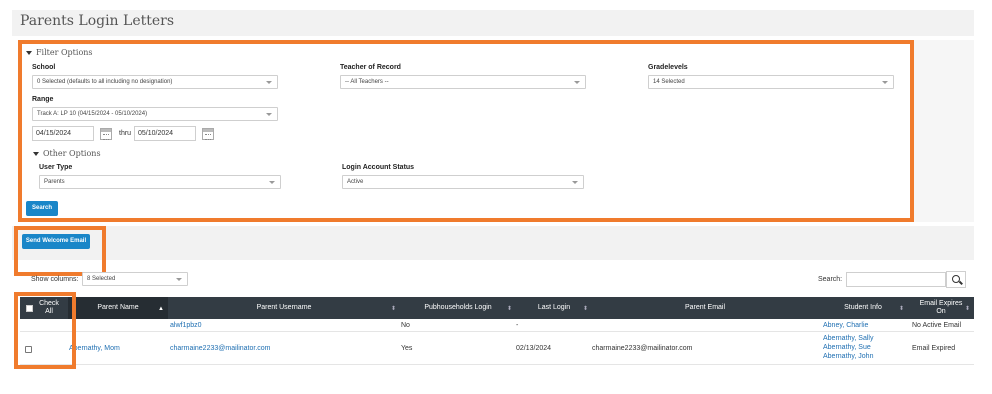  Describe the element at coordinates (517, 325) in the screenshot. I see `last-login-cell: -` at that location.